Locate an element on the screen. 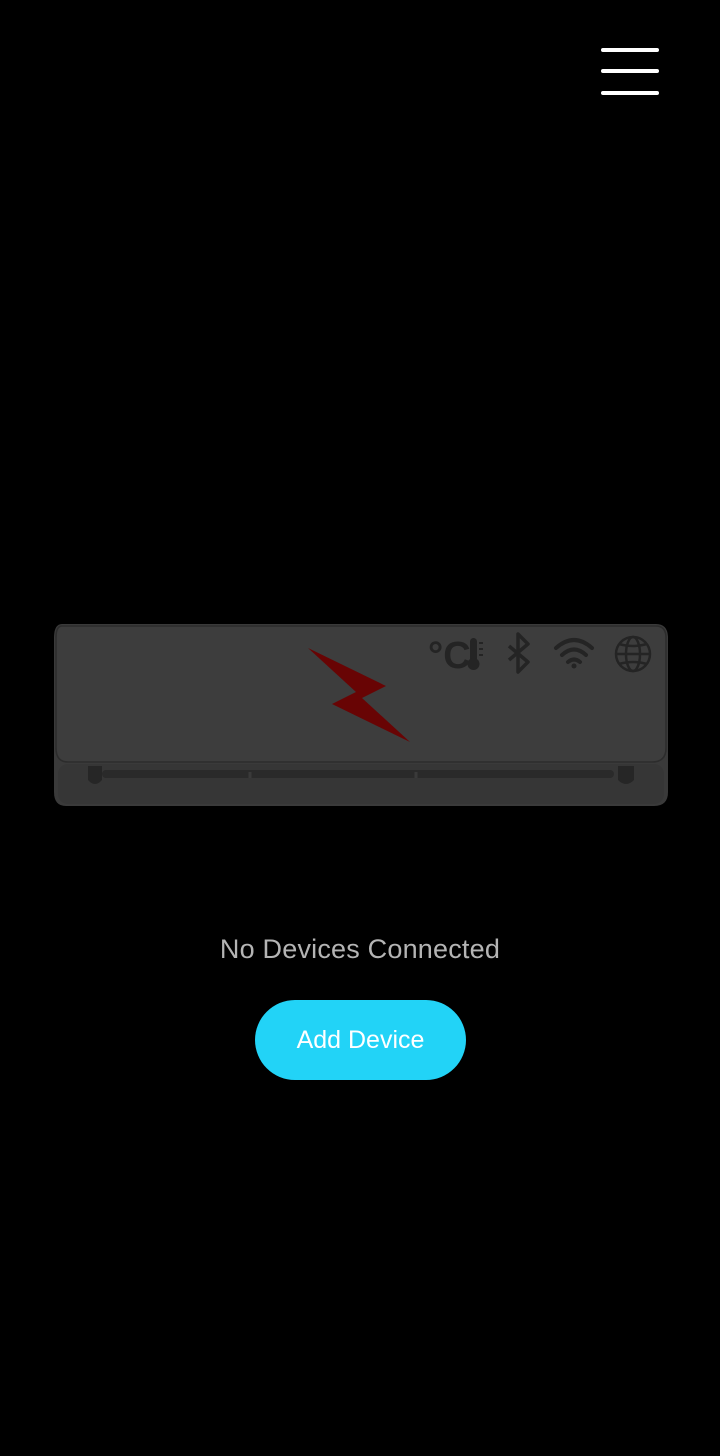 Image resolution: width=720 pixels, height=1456 pixels. temperature-indicator: °C is located at coordinates (449, 656).